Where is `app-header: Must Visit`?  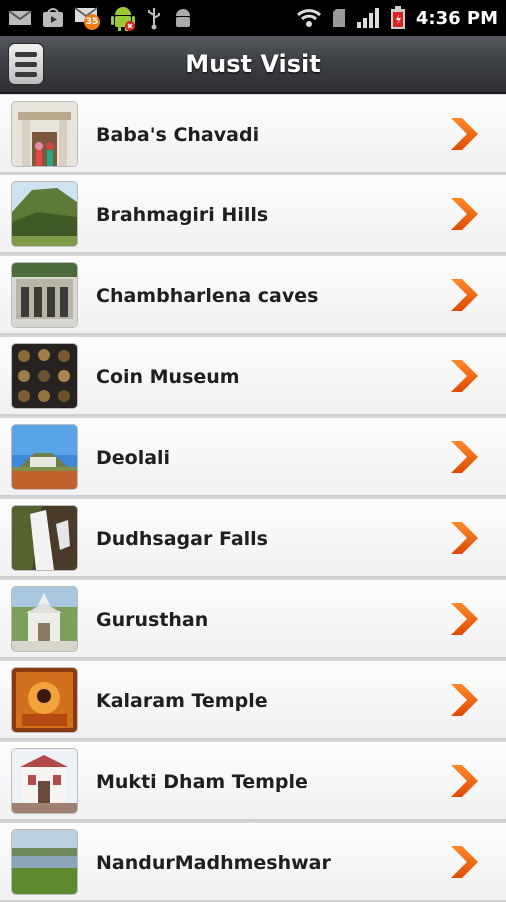 app-header: Must Visit is located at coordinates (253, 65).